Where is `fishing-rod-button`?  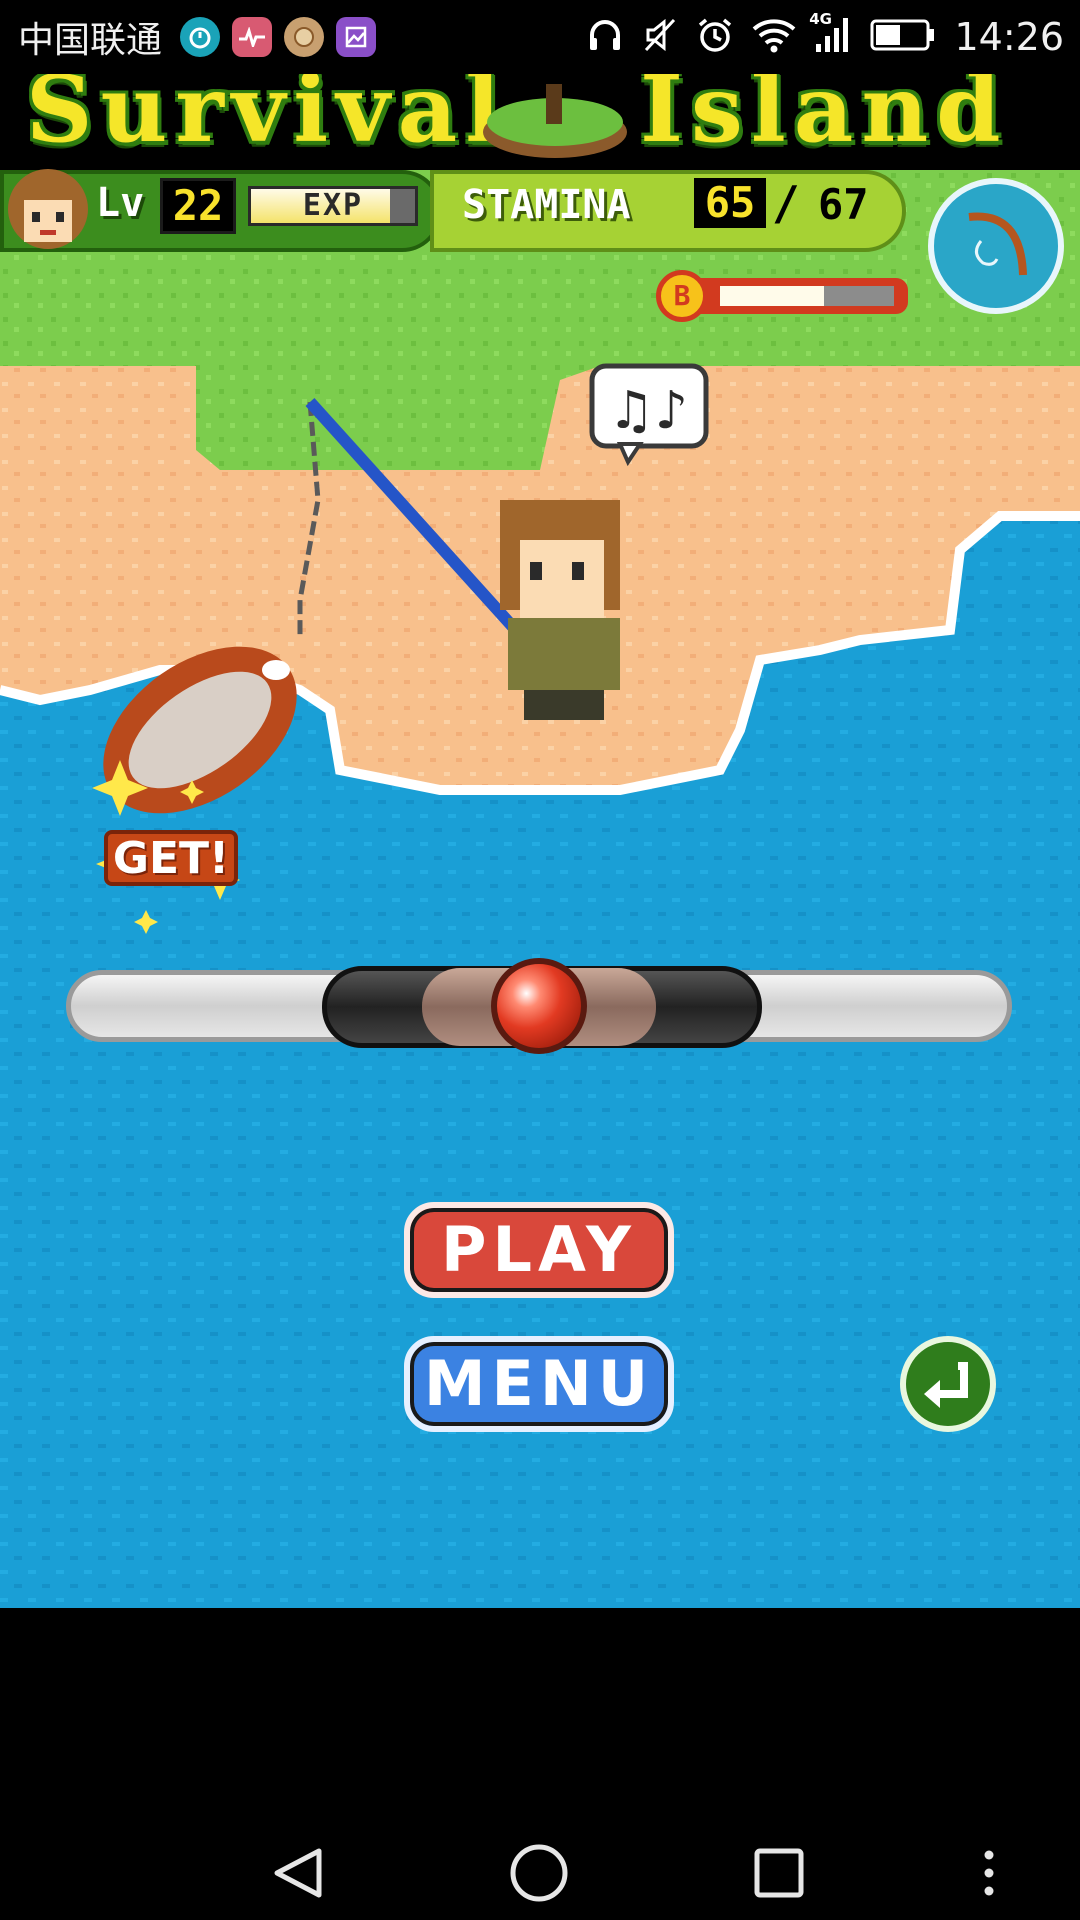
fishing-rod-button is located at coordinates (996, 246).